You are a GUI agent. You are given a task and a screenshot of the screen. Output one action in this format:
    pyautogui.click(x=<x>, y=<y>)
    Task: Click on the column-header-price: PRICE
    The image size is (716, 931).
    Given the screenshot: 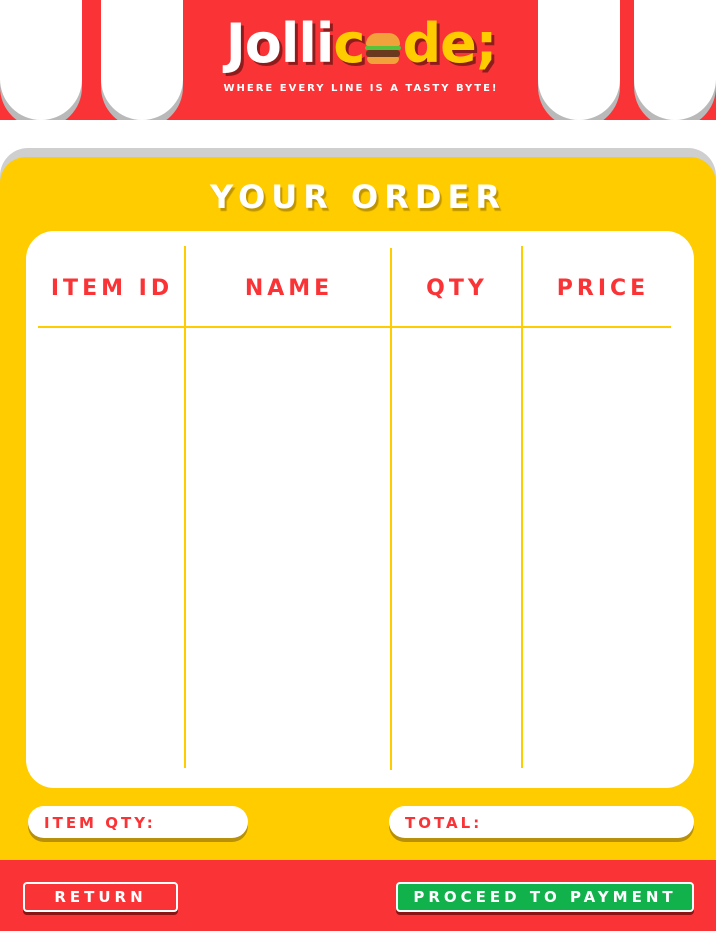 What is the action you would take?
    pyautogui.click(x=603, y=288)
    